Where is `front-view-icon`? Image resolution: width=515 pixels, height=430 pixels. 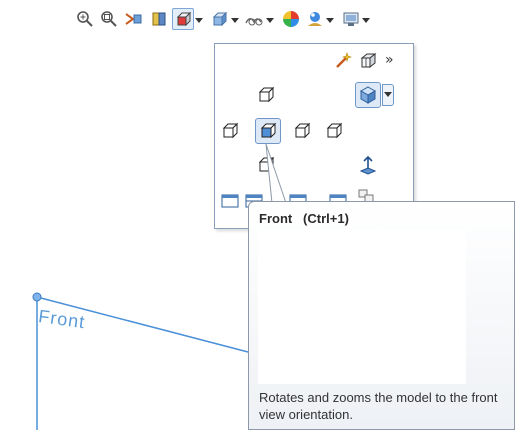
front-view-icon is located at coordinates (268, 131).